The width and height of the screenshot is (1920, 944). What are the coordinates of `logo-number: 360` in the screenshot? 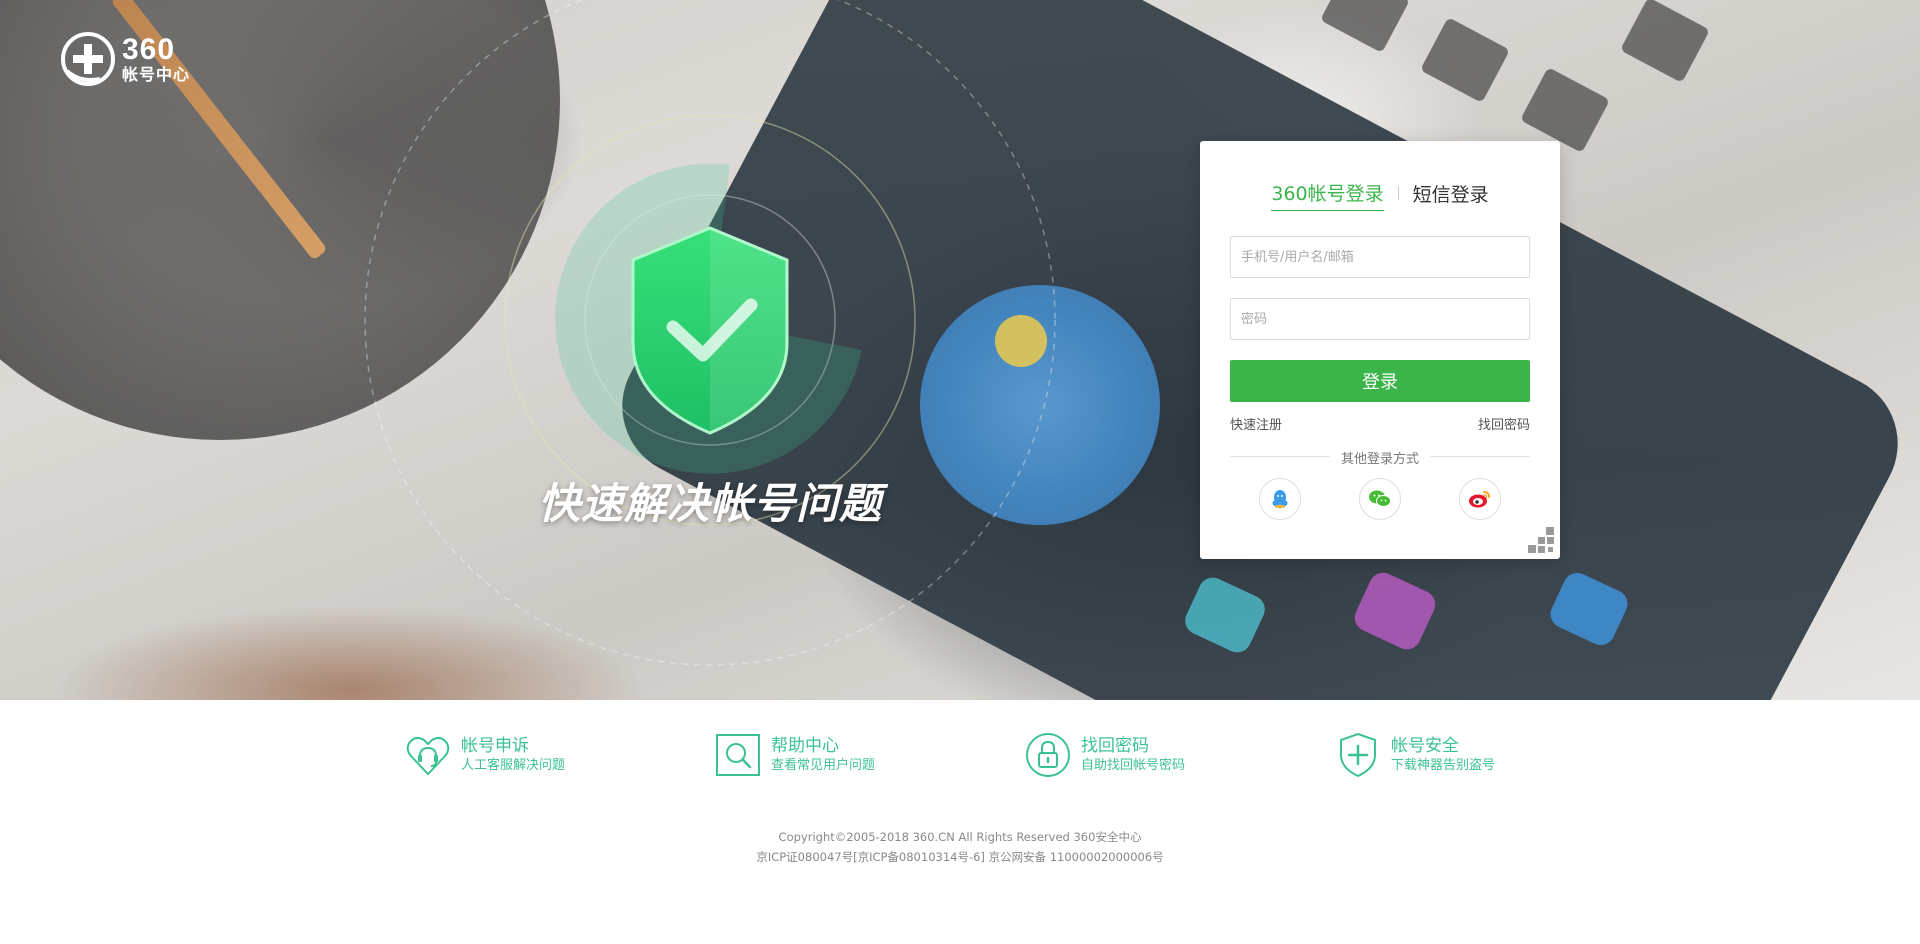 It's located at (149, 49).